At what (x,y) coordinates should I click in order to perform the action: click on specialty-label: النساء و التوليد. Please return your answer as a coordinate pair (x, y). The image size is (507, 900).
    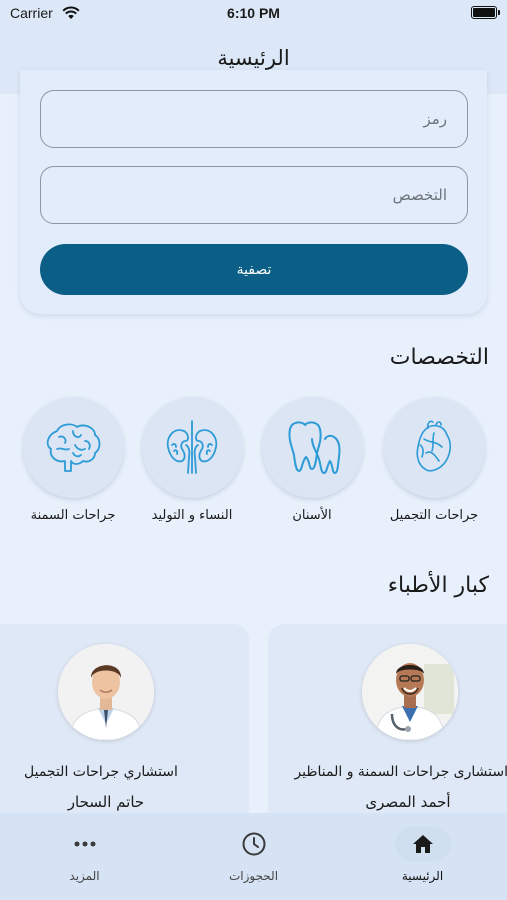
    Looking at the image, I should click on (192, 515).